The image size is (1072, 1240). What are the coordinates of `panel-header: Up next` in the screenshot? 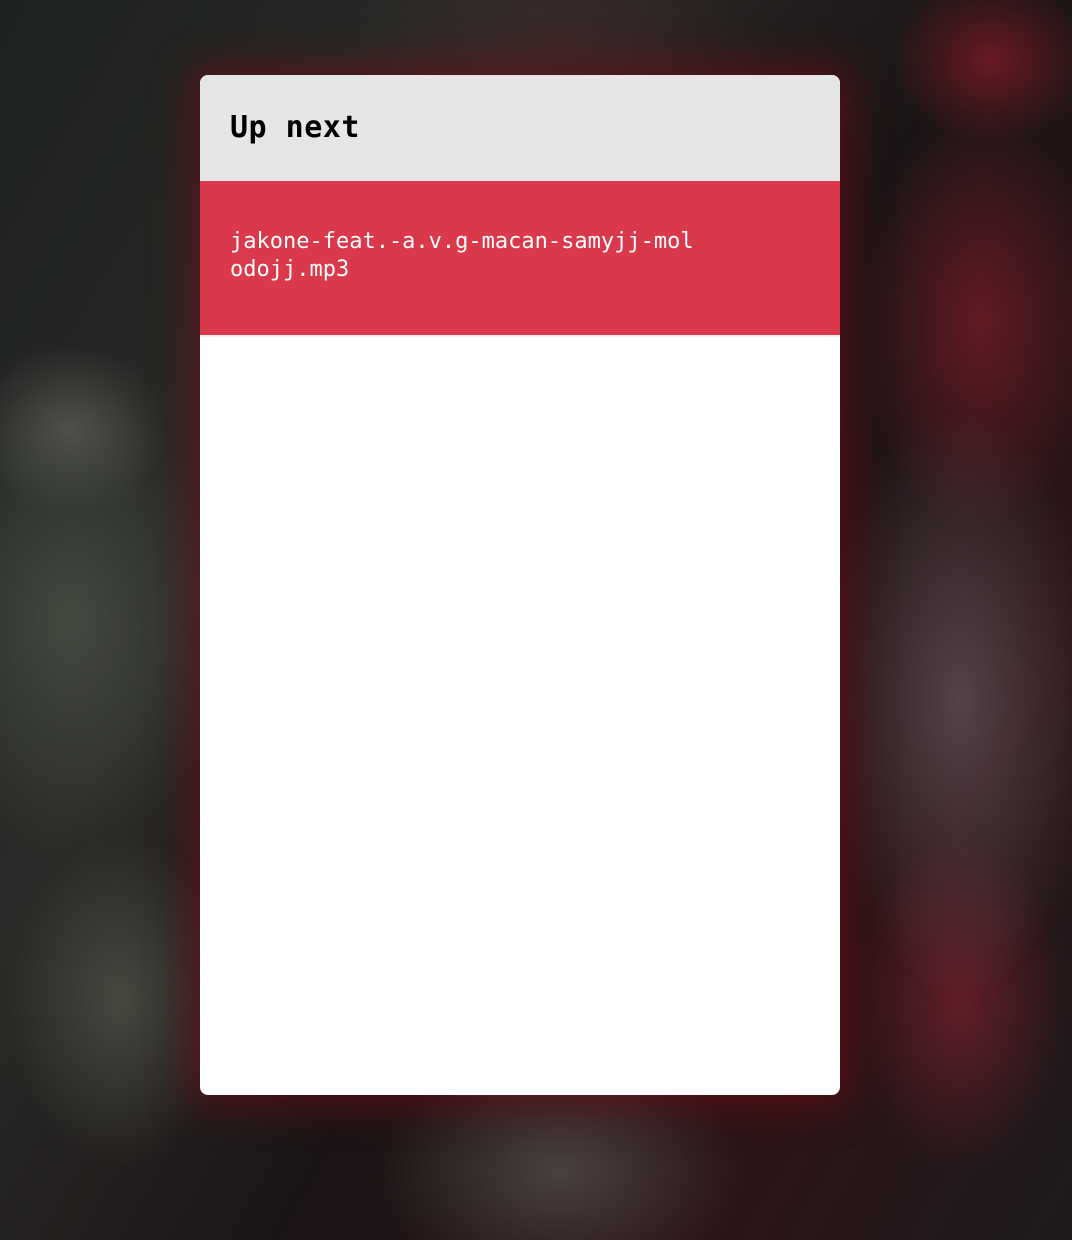 It's located at (520, 128).